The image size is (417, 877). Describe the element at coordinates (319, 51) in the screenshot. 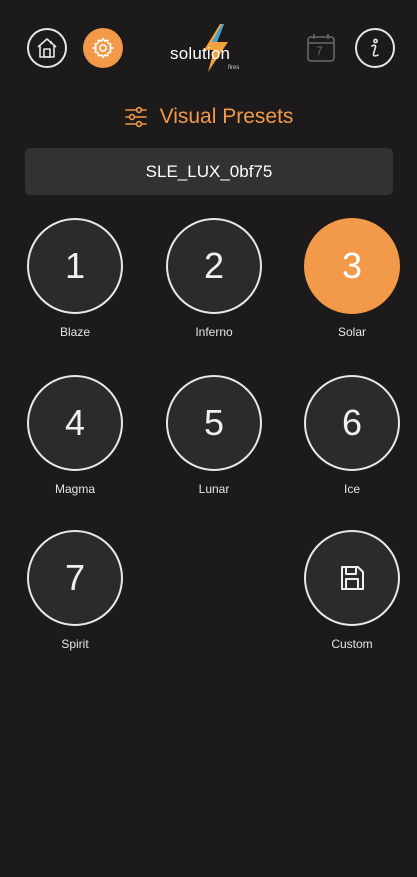

I see `calendar-day: 7` at that location.